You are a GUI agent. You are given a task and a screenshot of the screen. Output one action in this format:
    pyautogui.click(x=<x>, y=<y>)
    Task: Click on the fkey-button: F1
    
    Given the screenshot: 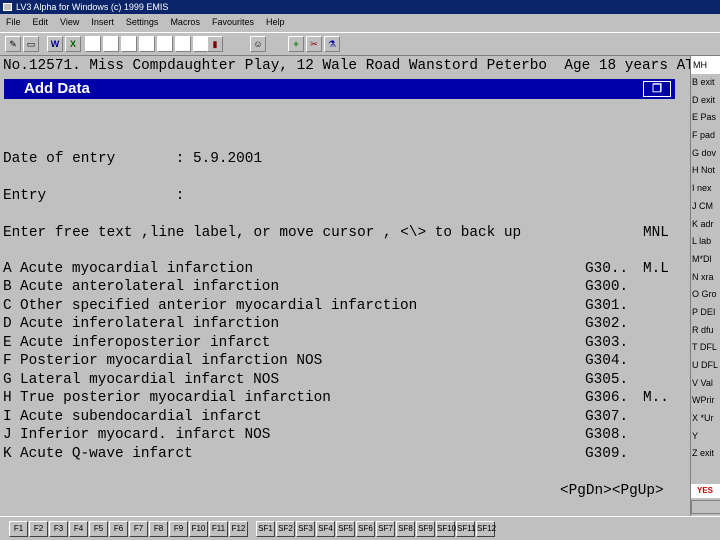 What is the action you would take?
    pyautogui.click(x=18, y=529)
    